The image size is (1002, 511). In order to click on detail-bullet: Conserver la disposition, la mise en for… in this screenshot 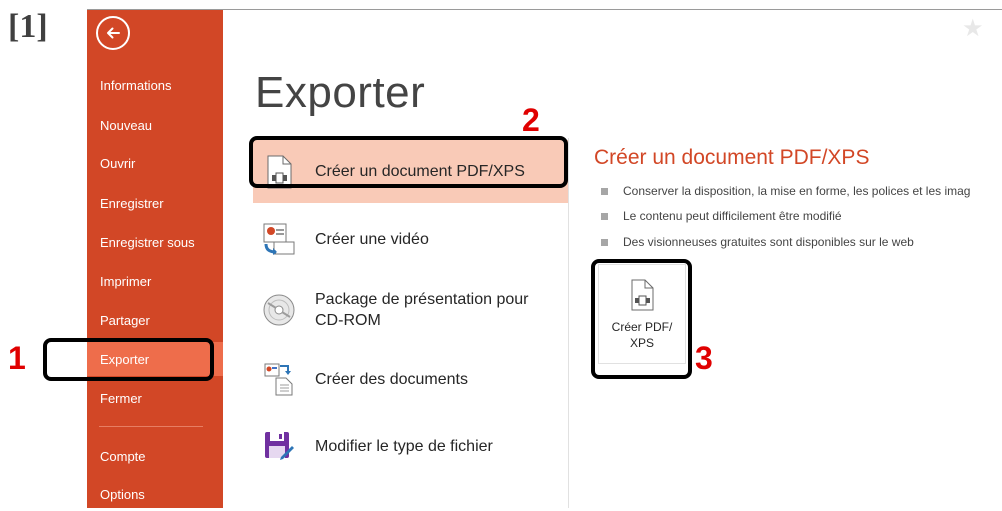, I will do `click(785, 191)`.